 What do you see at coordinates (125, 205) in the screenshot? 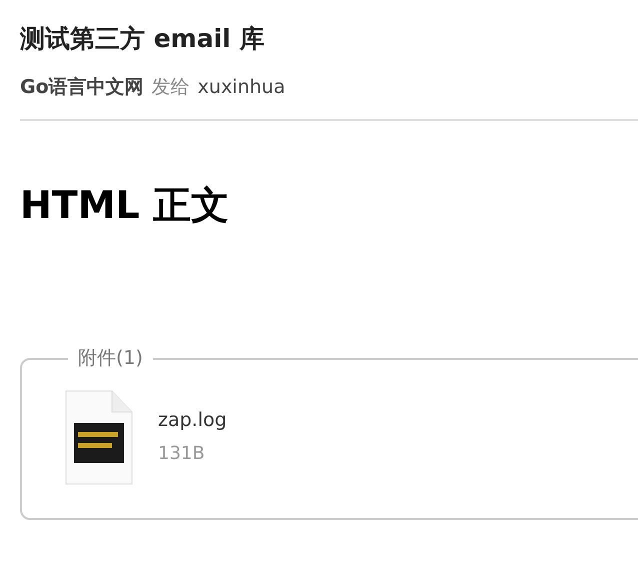
I see `body-heading: HTML 正文` at bounding box center [125, 205].